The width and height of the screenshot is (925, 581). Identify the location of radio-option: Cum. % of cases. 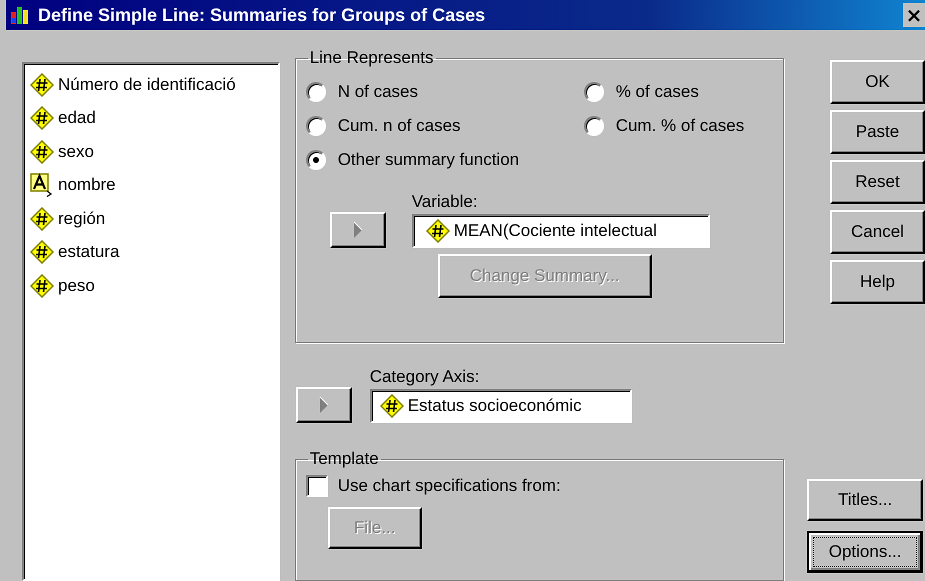
(679, 126).